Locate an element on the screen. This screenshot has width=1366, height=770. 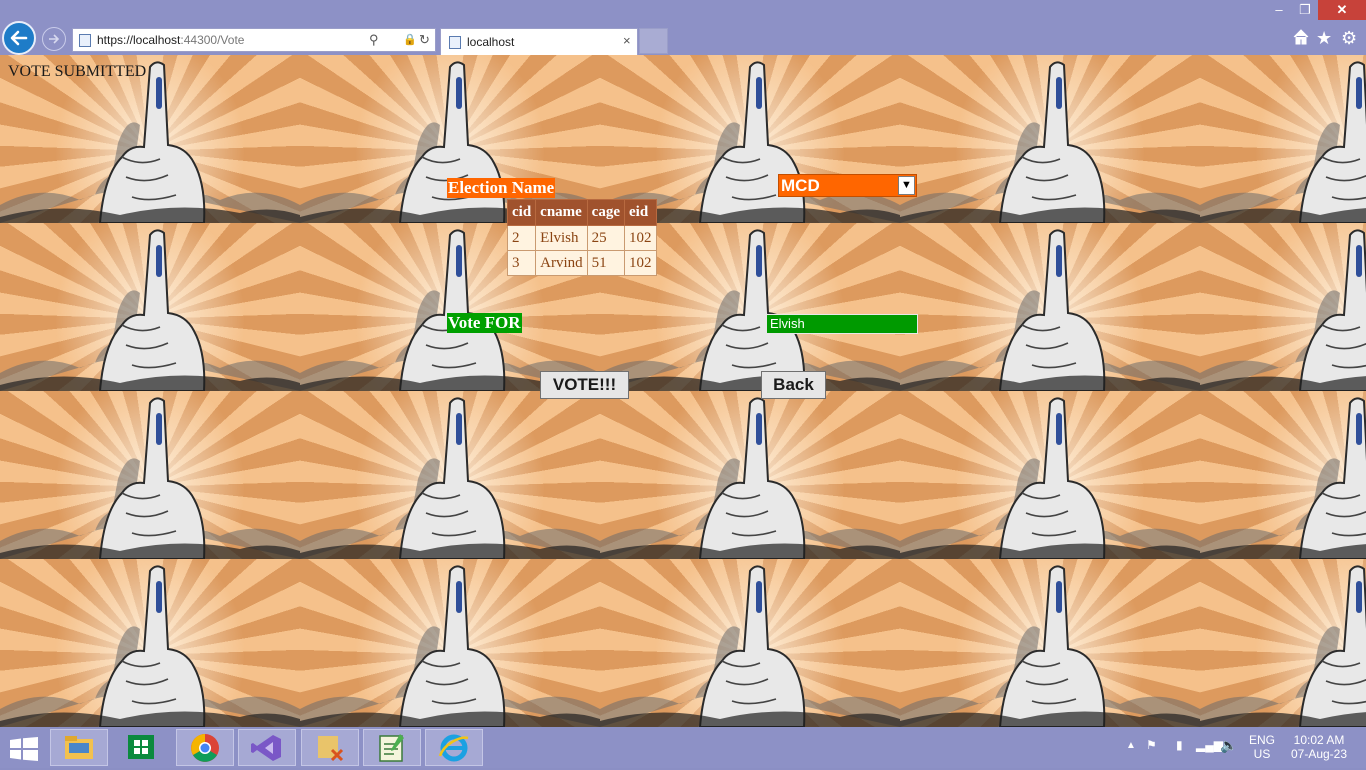
status-message: VOTE SUBMITTED is located at coordinates (77, 71).